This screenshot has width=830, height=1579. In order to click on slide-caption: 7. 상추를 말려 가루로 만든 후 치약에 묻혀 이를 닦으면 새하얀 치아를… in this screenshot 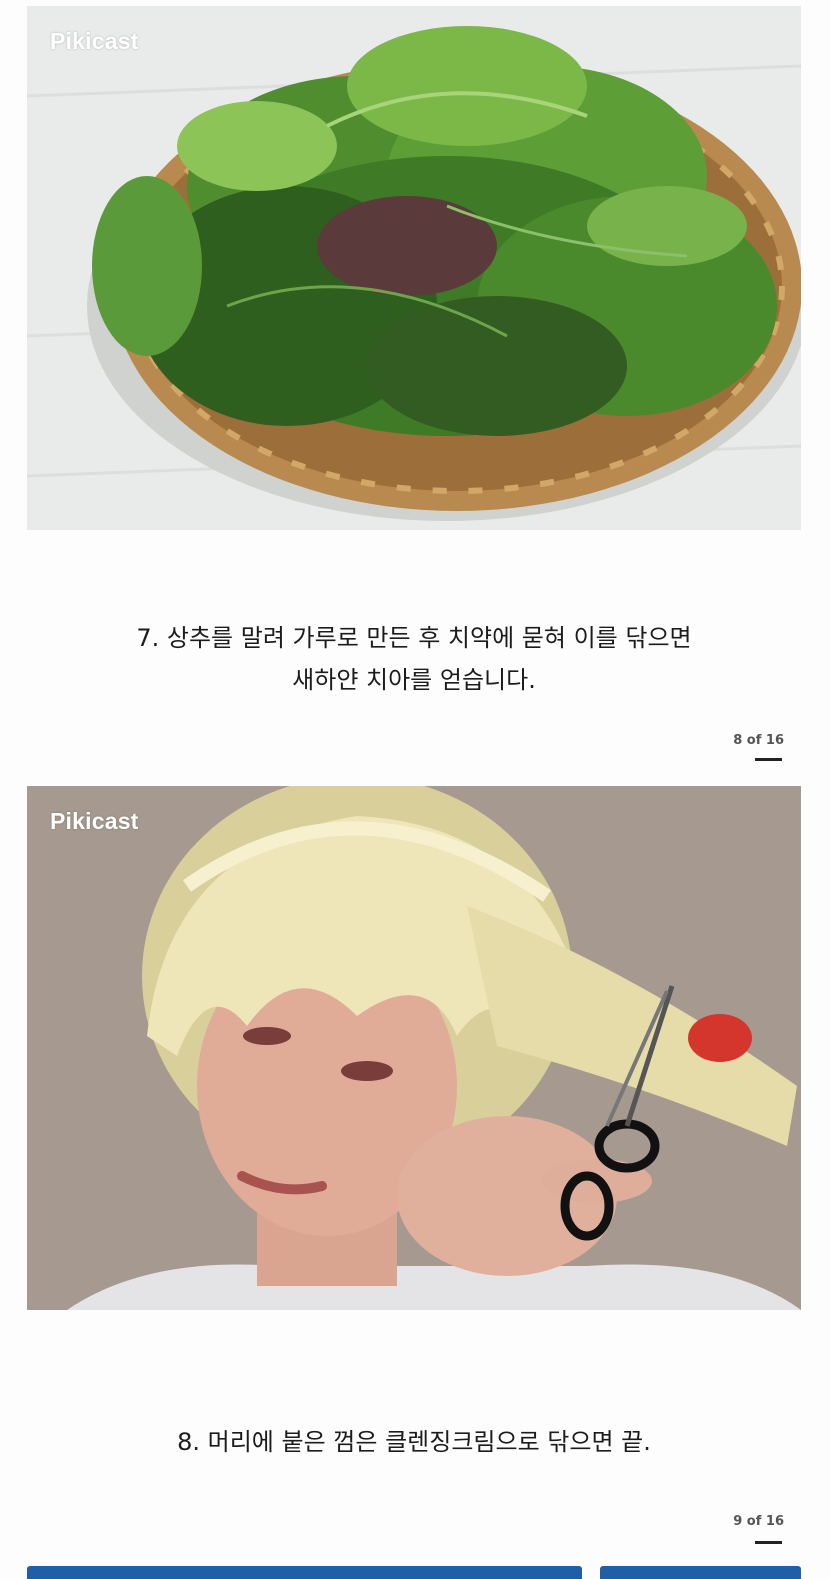, I will do `click(414, 659)`.